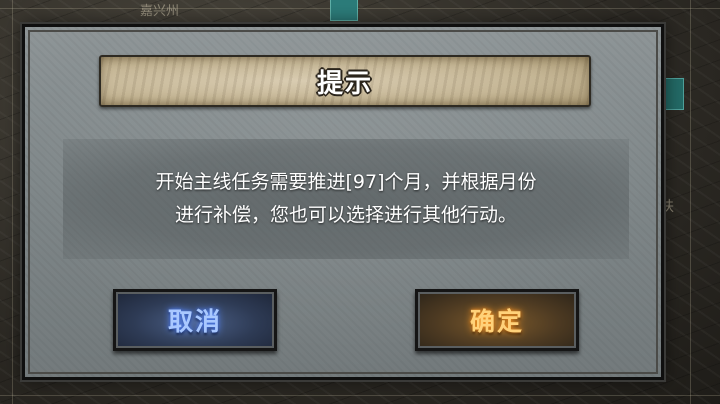 The image size is (720, 404). What do you see at coordinates (160, 11) in the screenshot?
I see `map-place-label: 嘉兴州` at bounding box center [160, 11].